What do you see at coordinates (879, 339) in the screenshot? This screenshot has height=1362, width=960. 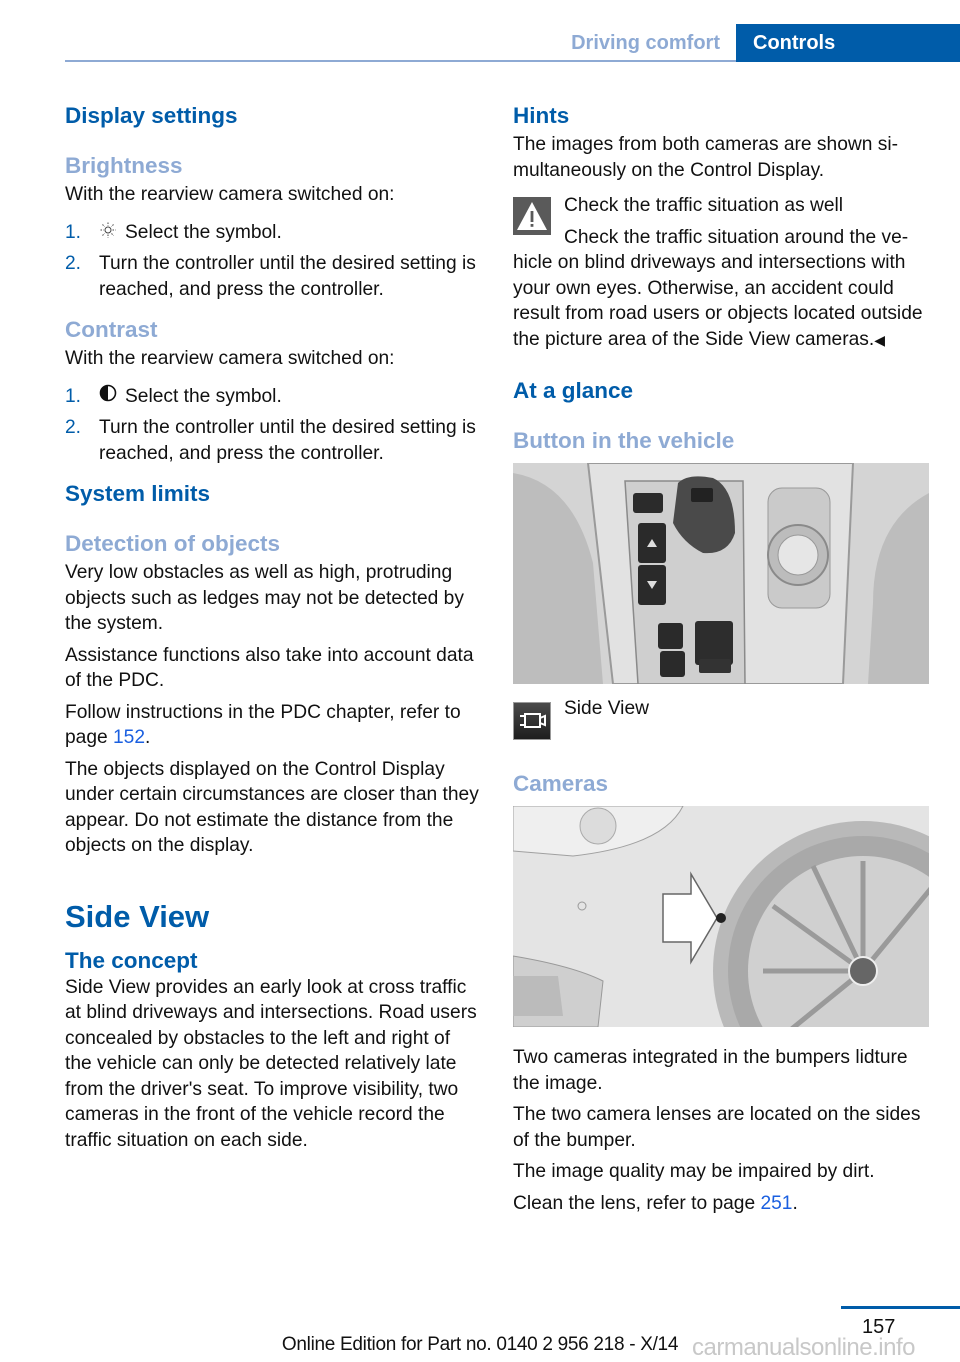 I see `end-mark-icon: ◀` at bounding box center [879, 339].